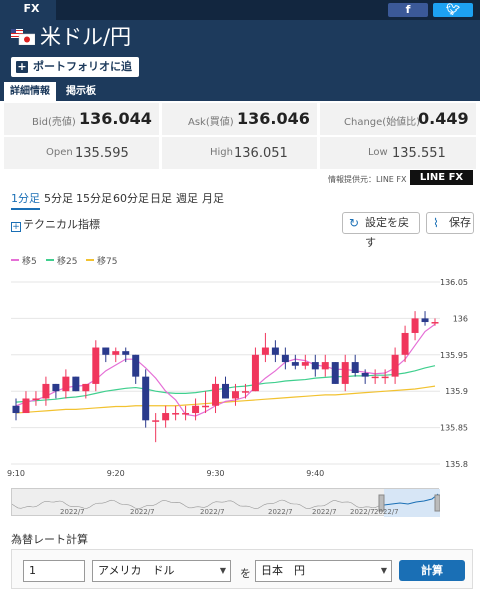 The width and height of the screenshot is (480, 592). I want to click on change-cell: Change(始値比) 0.449, so click(398, 119).